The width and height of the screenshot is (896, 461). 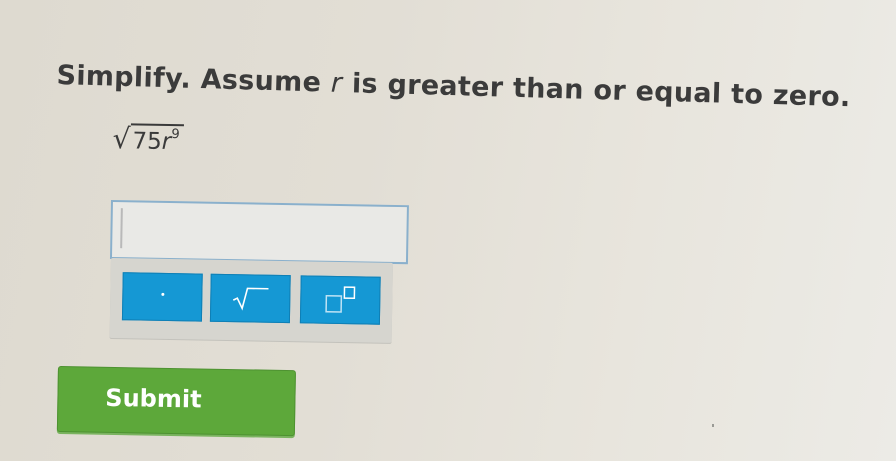 What do you see at coordinates (713, 425) in the screenshot?
I see `screen-speck` at bounding box center [713, 425].